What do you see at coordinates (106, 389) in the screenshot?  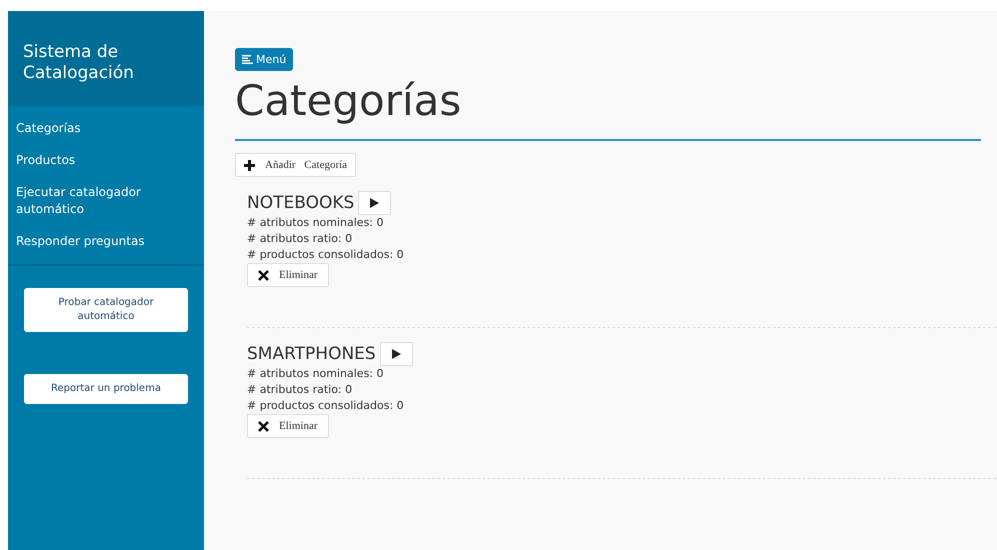 I see `sidebar-button: Reportar un problema` at bounding box center [106, 389].